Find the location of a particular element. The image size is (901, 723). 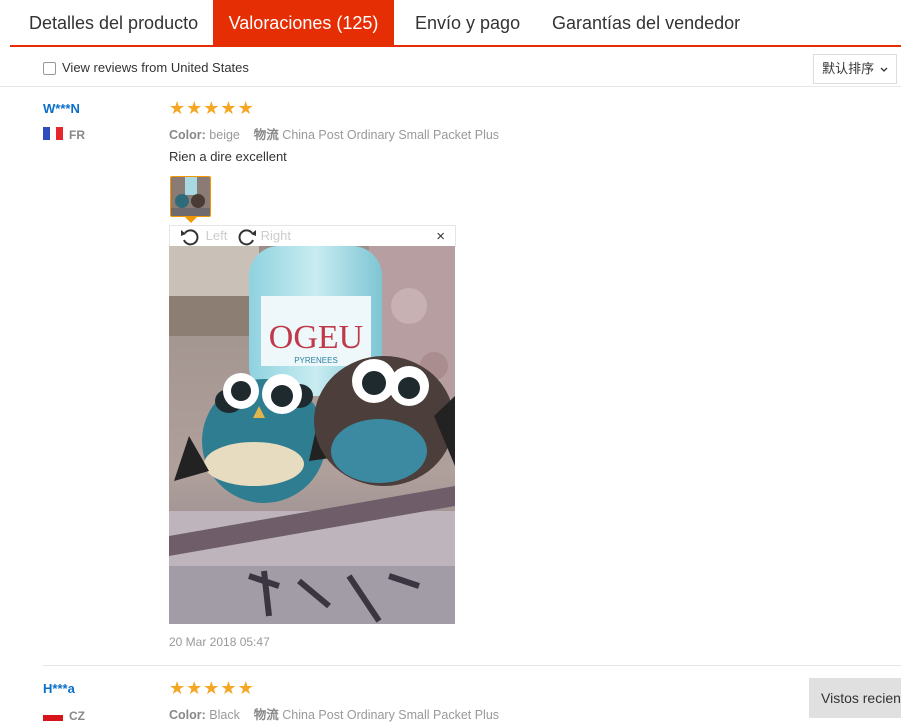

review-text: Rien a dire excellent is located at coordinates (228, 156).